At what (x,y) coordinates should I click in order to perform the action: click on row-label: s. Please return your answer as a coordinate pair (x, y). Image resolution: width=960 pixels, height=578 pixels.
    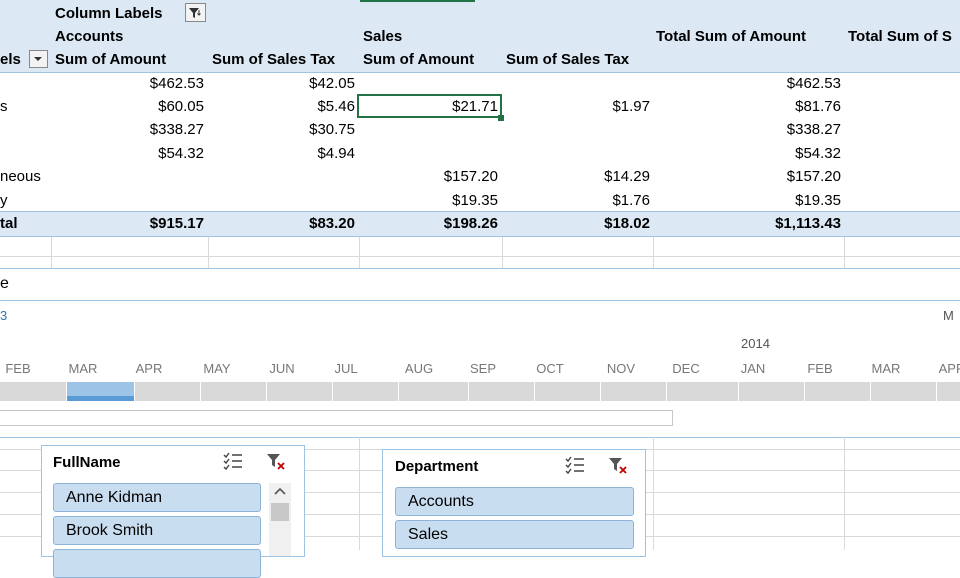
    Looking at the image, I should click on (4, 106).